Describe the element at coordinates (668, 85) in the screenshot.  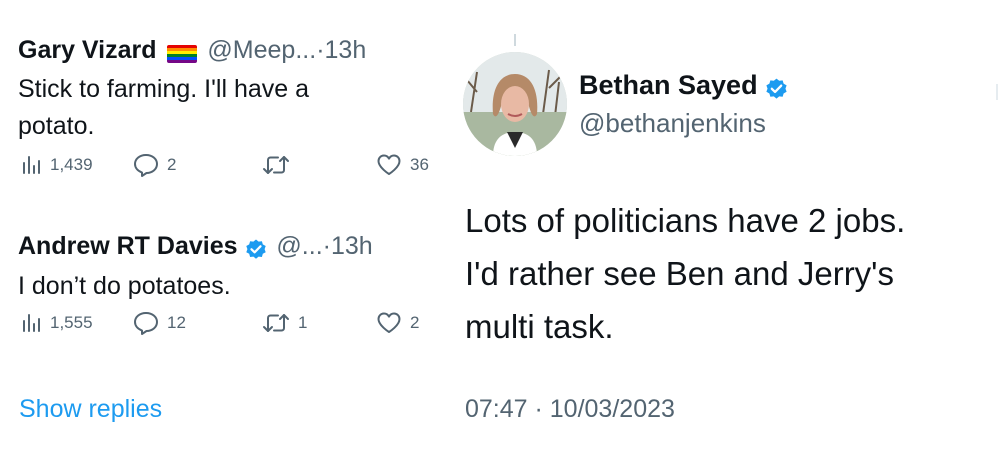
I see `main-author-name: Bethan Sayed` at that location.